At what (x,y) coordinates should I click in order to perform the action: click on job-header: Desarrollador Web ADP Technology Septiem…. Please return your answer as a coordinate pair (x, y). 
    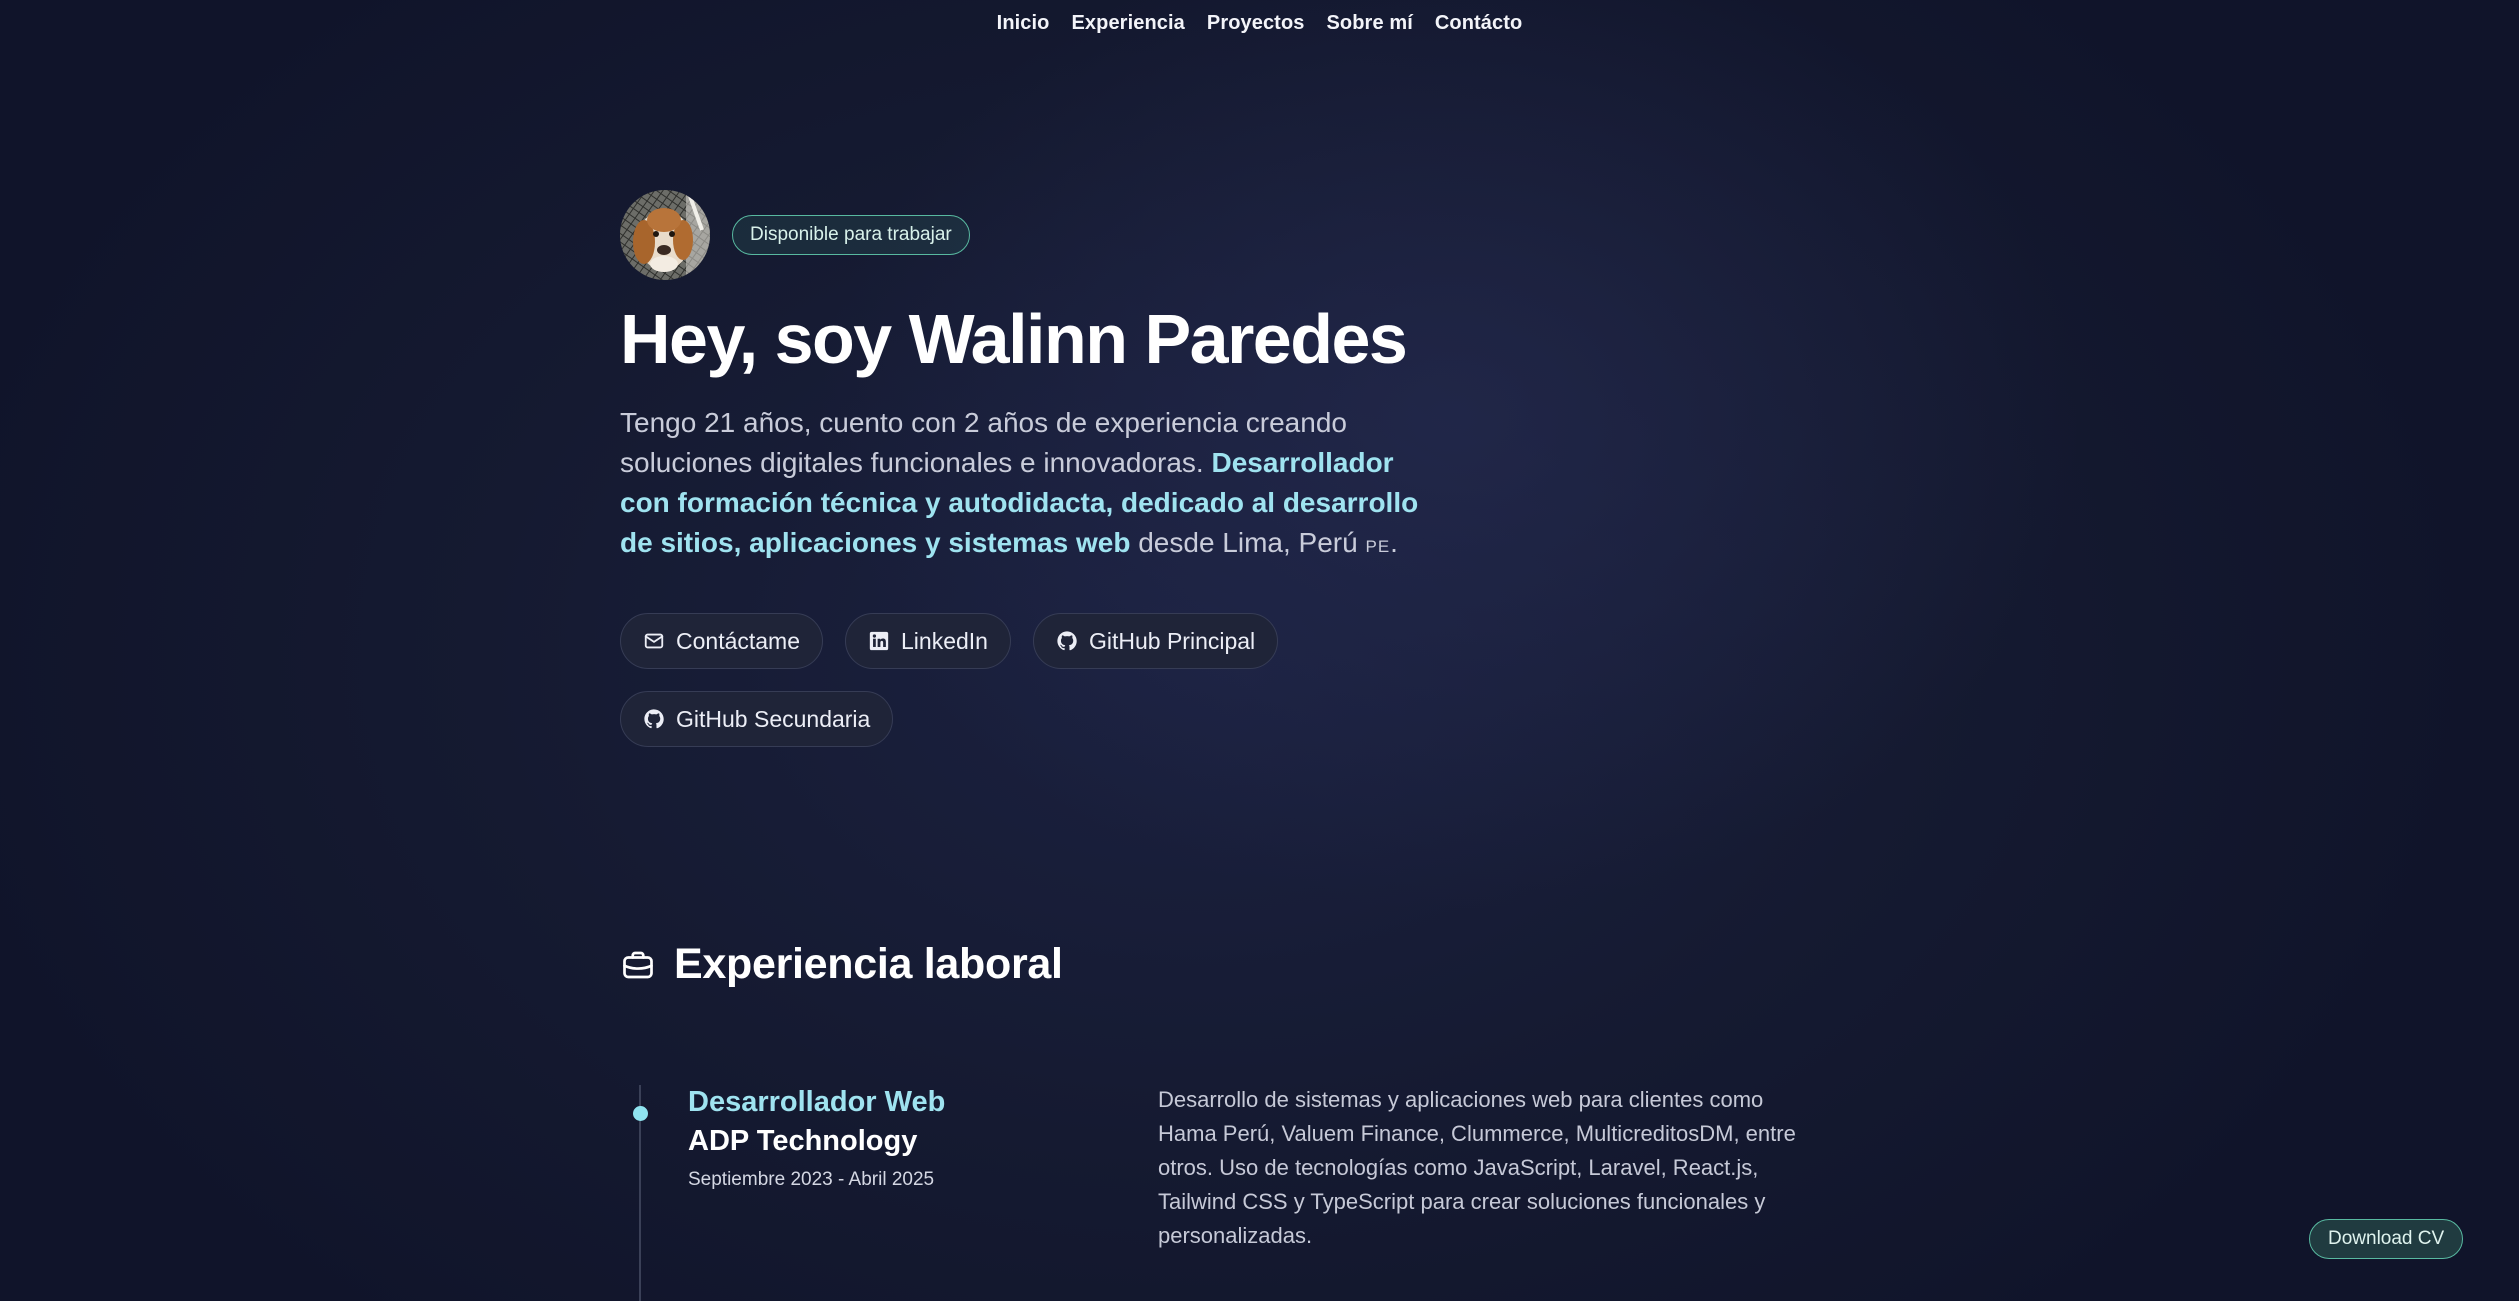
    Looking at the image, I should click on (898, 1137).